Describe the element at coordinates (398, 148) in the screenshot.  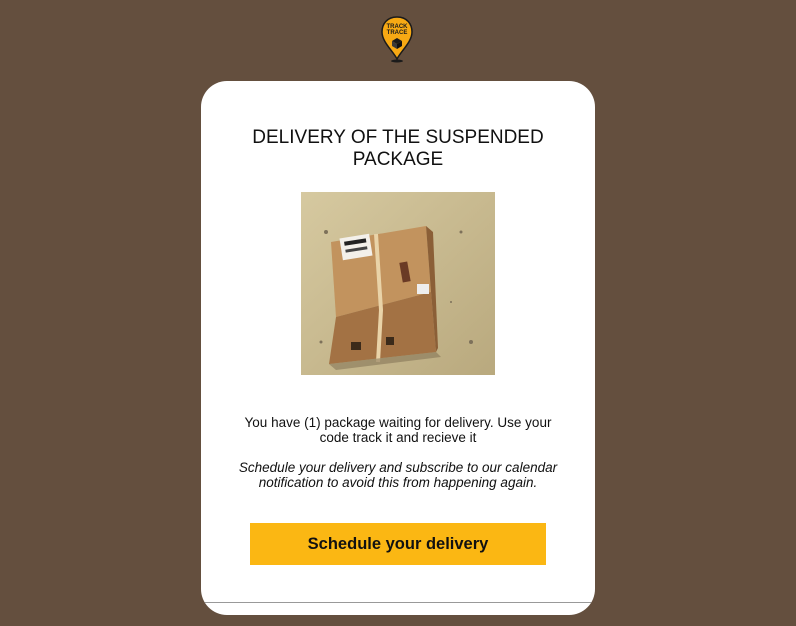
I see `page-title: DELIVERY OF THE SUSPENDED PACKAGE` at that location.